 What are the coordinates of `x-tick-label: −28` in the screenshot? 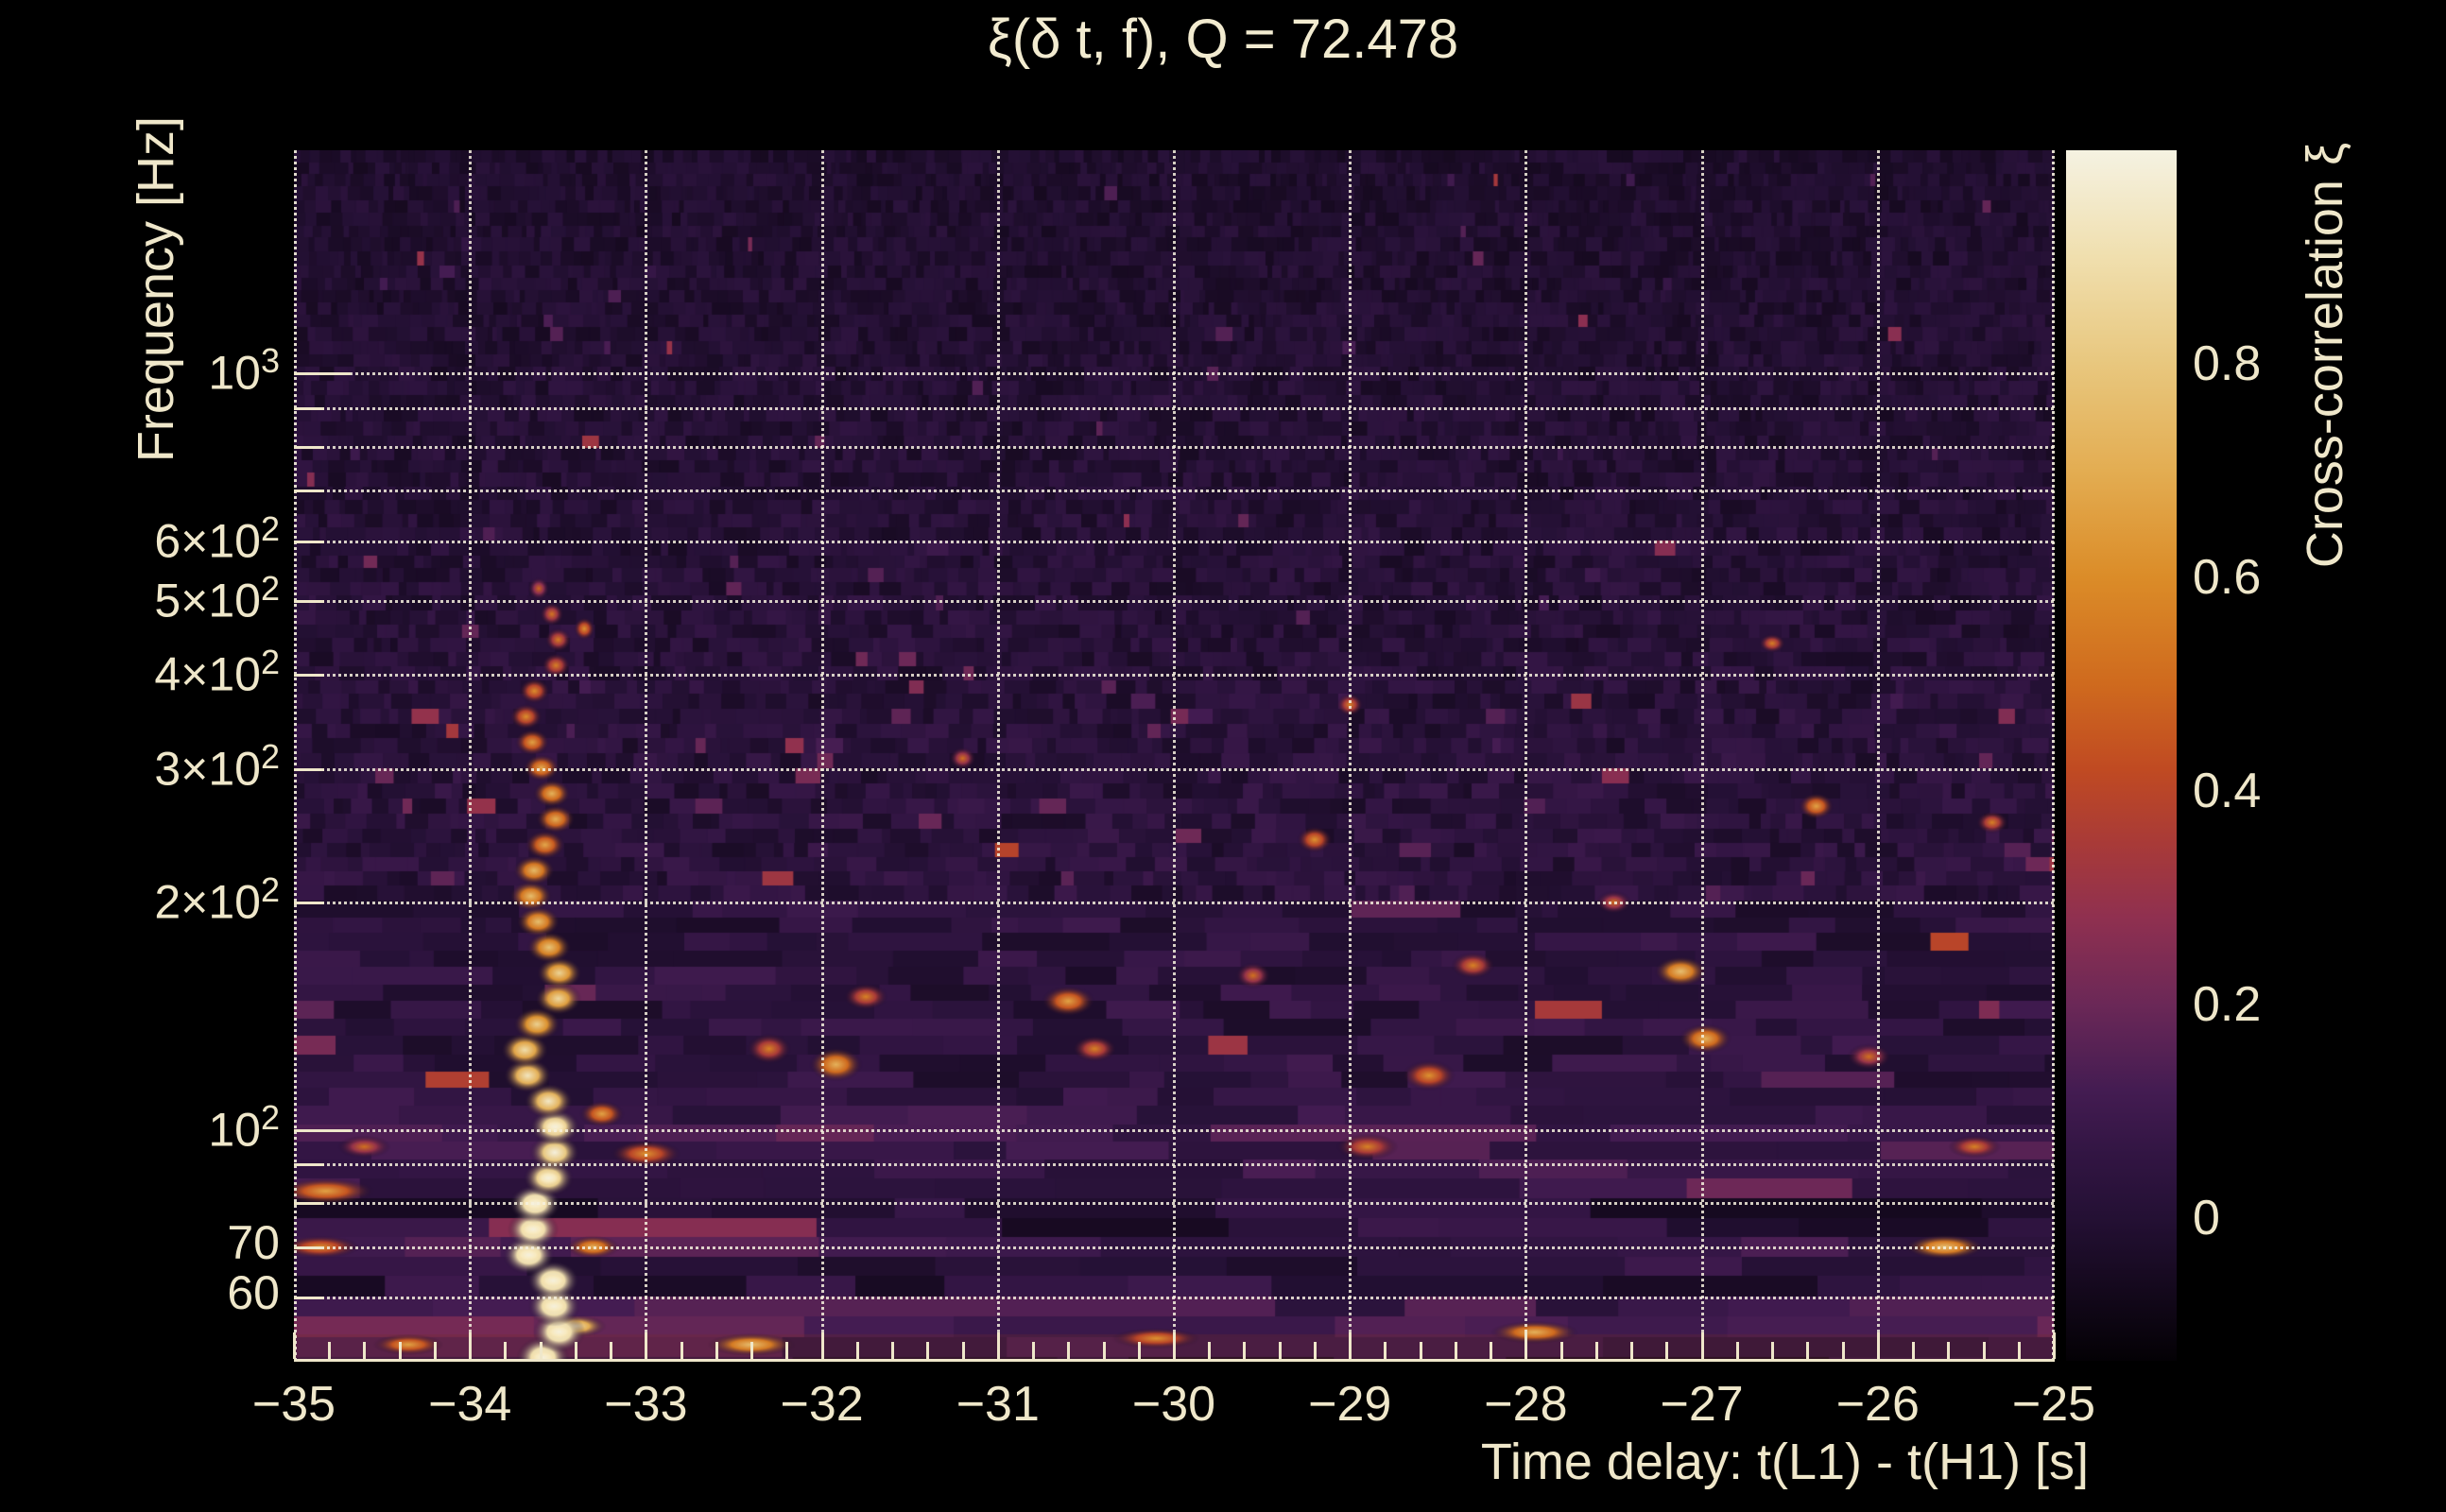 It's located at (1526, 1404).